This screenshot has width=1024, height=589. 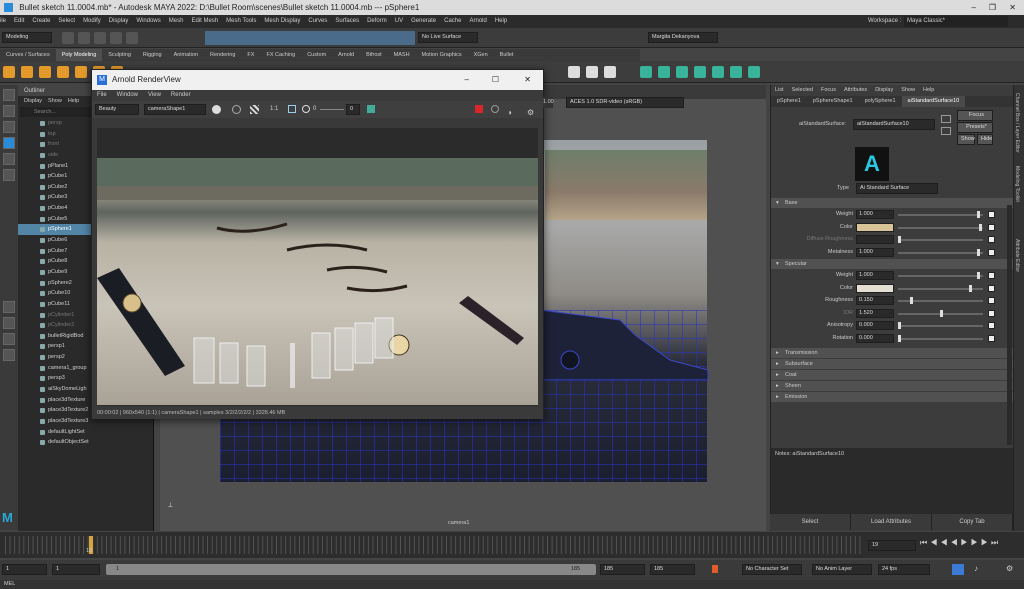 What do you see at coordinates (946, 131) in the screenshot?
I see `output-connection-icon` at bounding box center [946, 131].